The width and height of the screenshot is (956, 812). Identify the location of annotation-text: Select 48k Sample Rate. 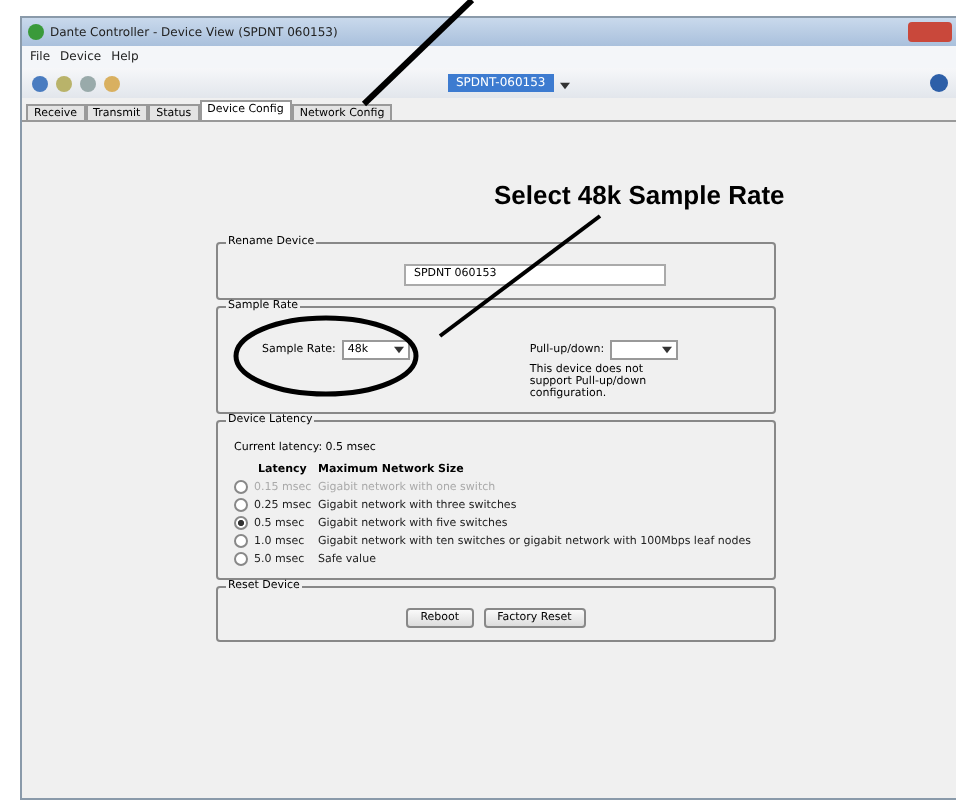
(639, 195).